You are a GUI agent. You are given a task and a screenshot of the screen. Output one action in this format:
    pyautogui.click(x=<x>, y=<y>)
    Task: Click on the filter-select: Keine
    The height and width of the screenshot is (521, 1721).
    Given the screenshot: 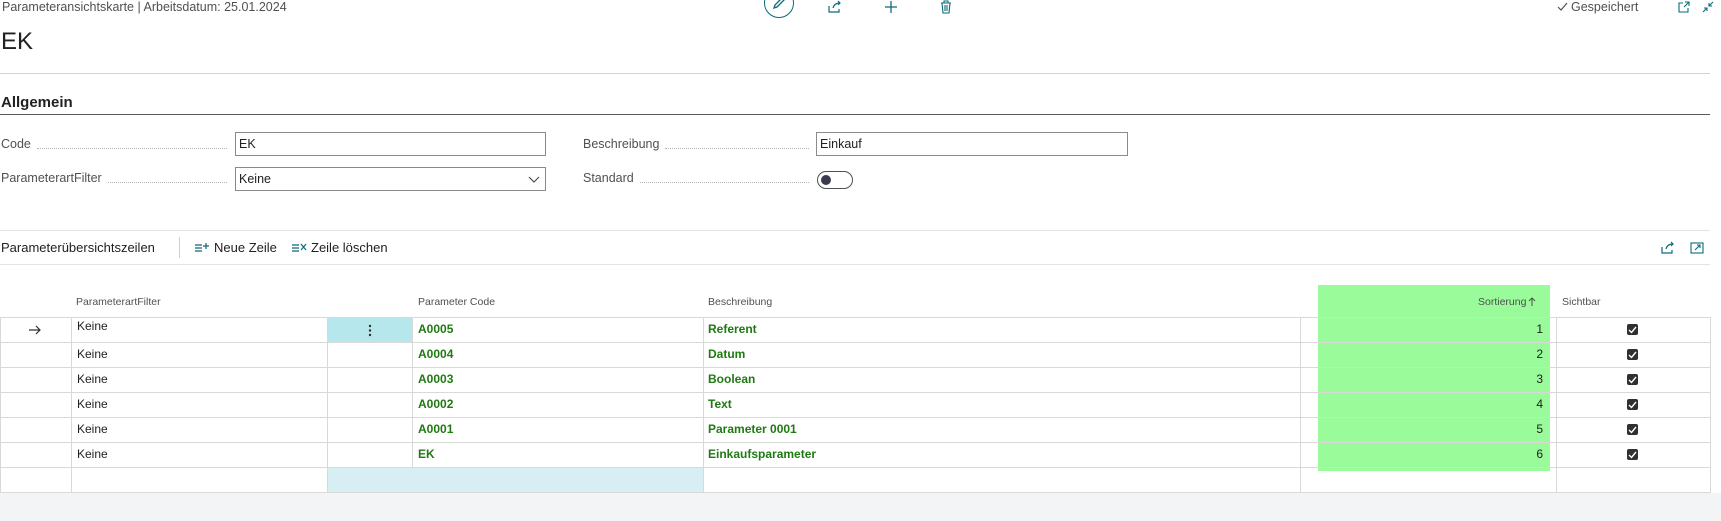 What is the action you would take?
    pyautogui.click(x=390, y=179)
    